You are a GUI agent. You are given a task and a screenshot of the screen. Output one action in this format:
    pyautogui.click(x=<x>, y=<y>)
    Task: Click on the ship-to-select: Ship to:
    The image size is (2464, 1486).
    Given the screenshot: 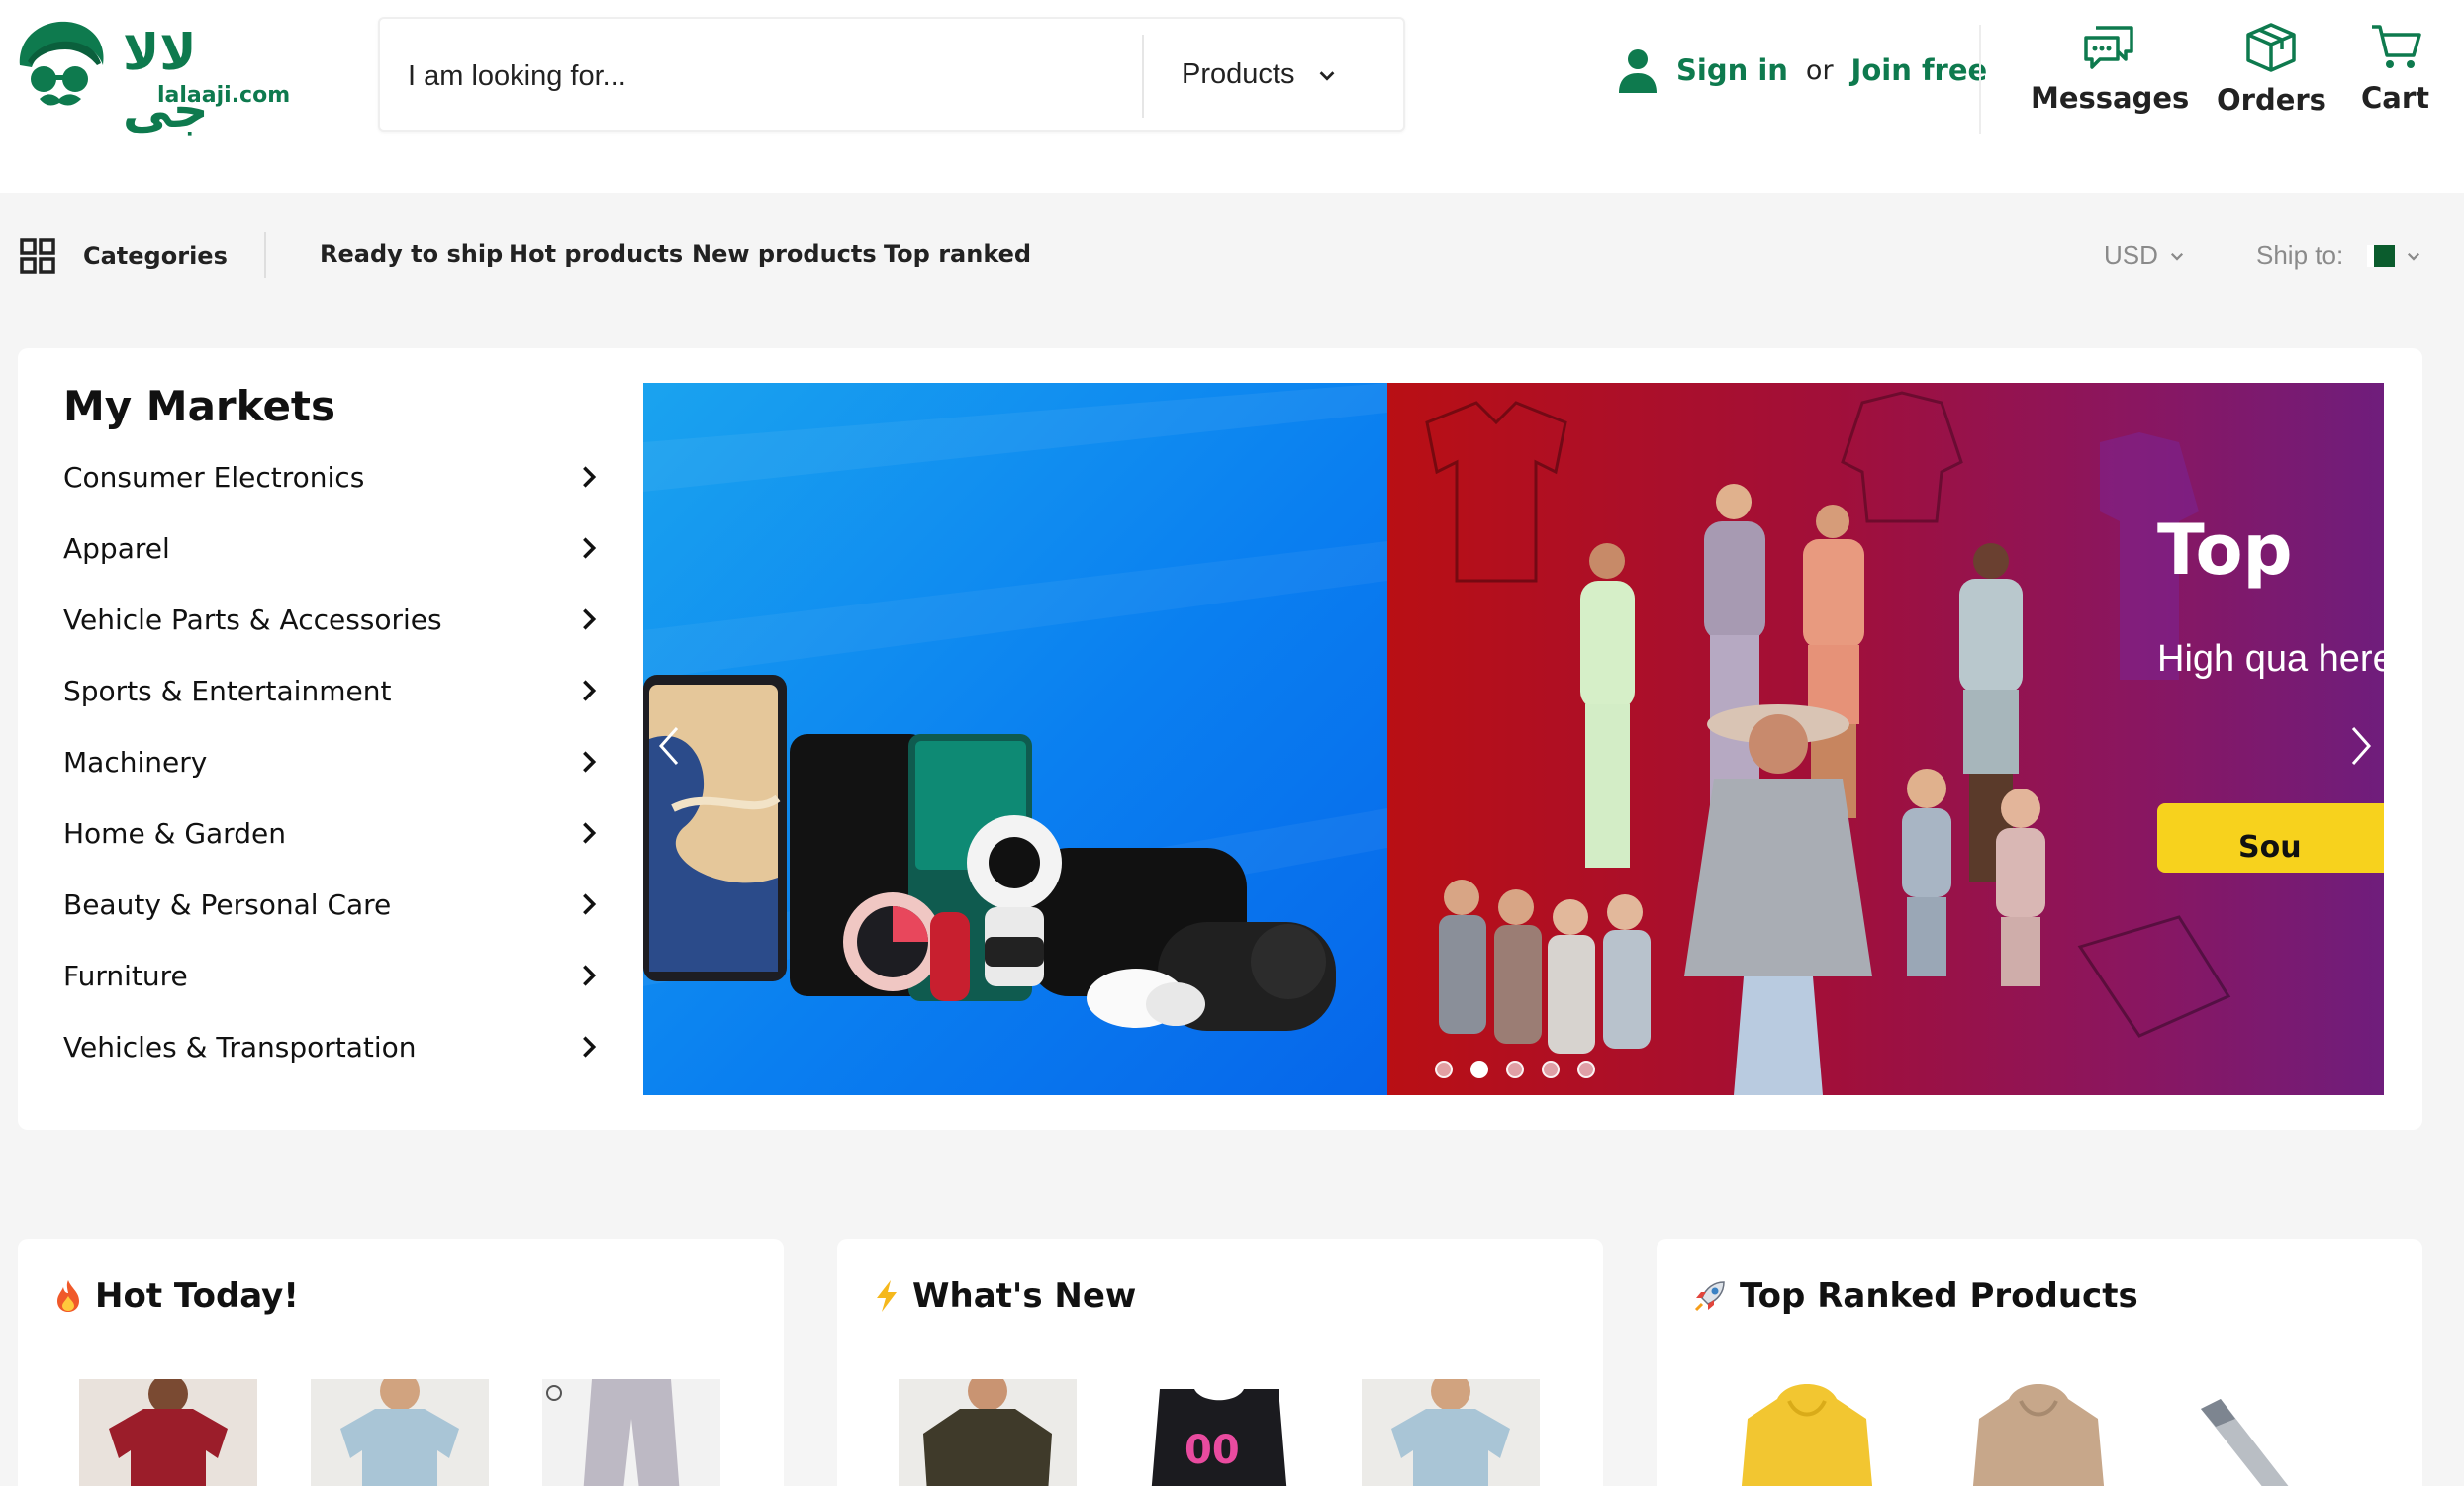 What is the action you would take?
    pyautogui.click(x=2339, y=255)
    